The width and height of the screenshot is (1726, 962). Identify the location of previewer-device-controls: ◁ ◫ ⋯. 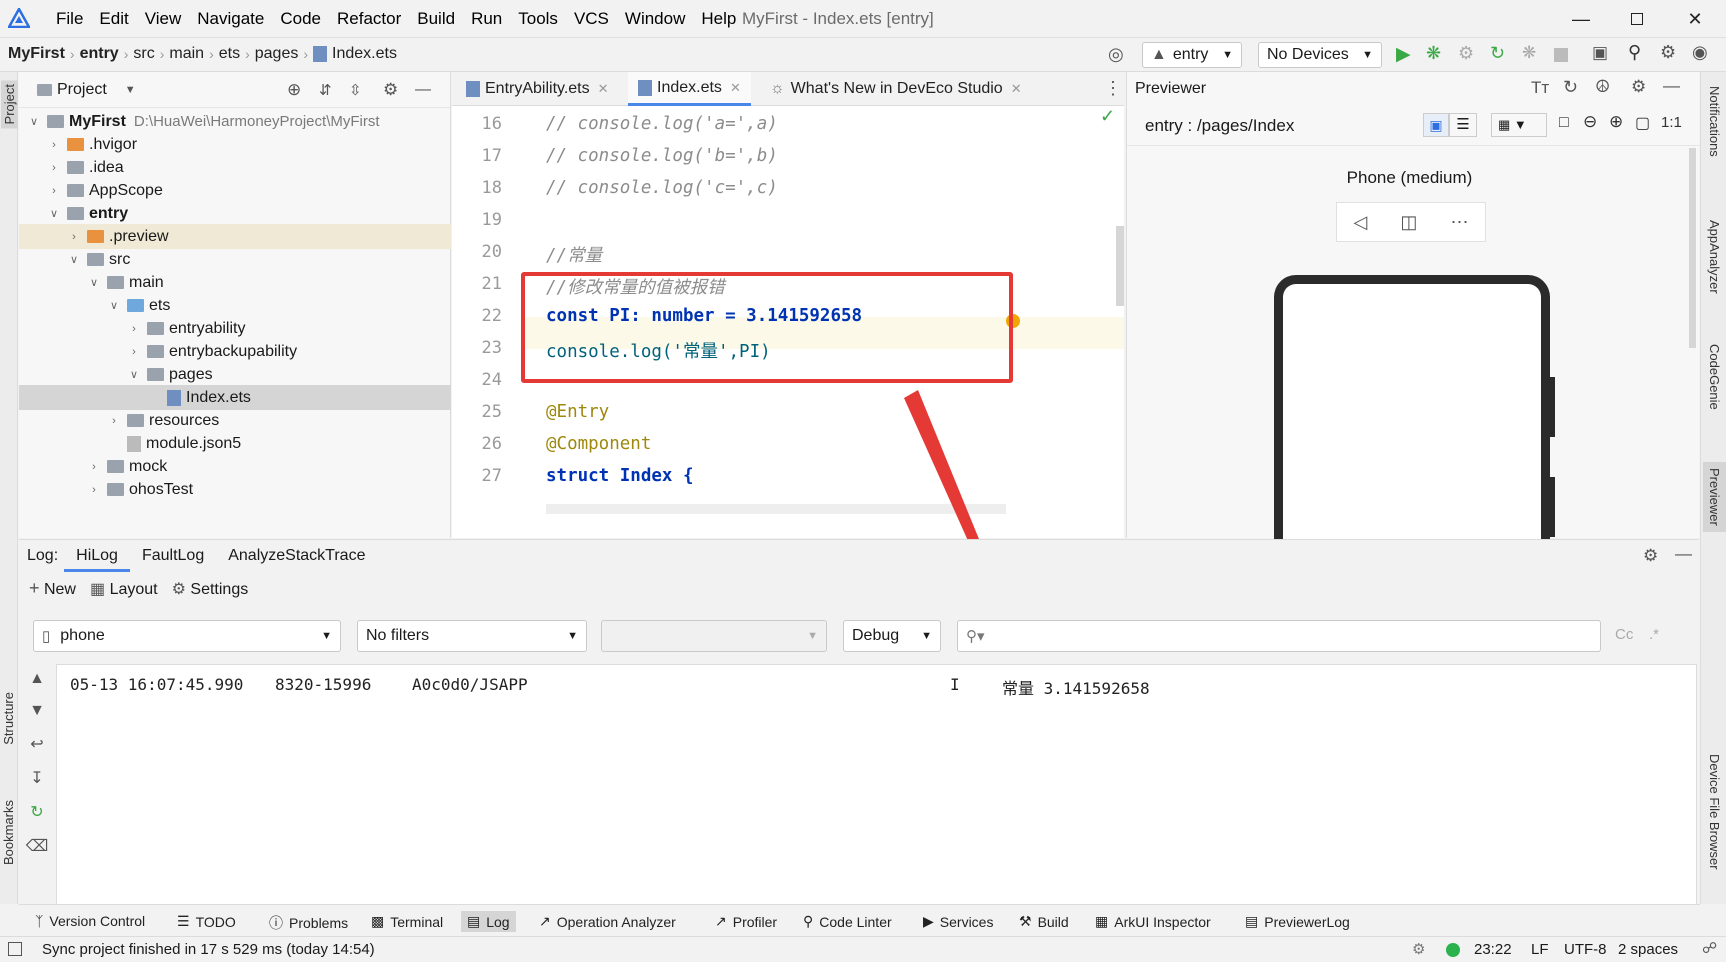
(1411, 222).